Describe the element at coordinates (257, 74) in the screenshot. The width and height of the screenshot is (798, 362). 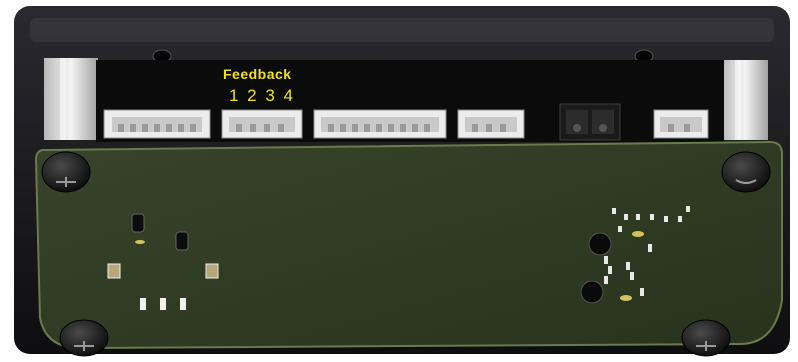
I see `feedback-label: Feedback` at that location.